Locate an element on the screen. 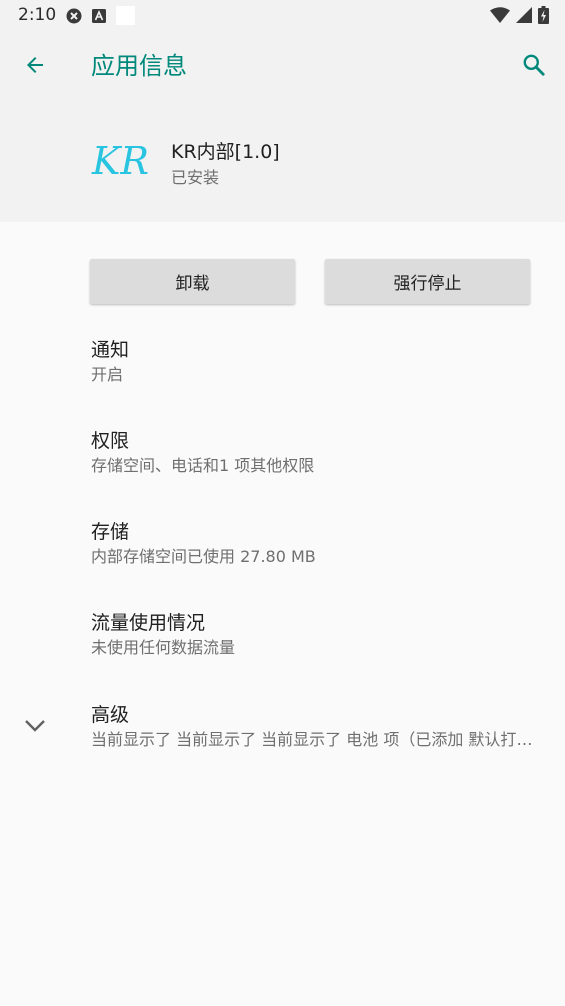 This screenshot has width=565, height=1006. item-subtitle: 存储空间、电话和1 项其他权限 is located at coordinates (203, 465).